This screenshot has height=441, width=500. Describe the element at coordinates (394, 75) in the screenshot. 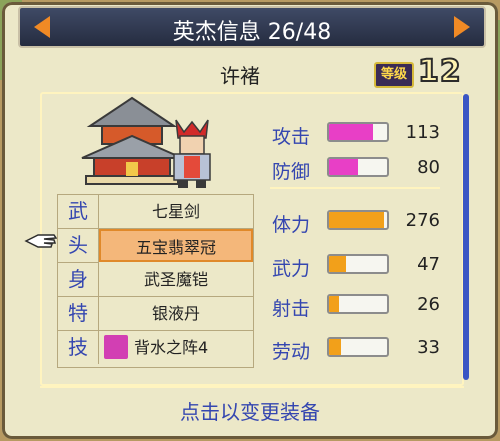

I see `level-badge: 等级` at that location.